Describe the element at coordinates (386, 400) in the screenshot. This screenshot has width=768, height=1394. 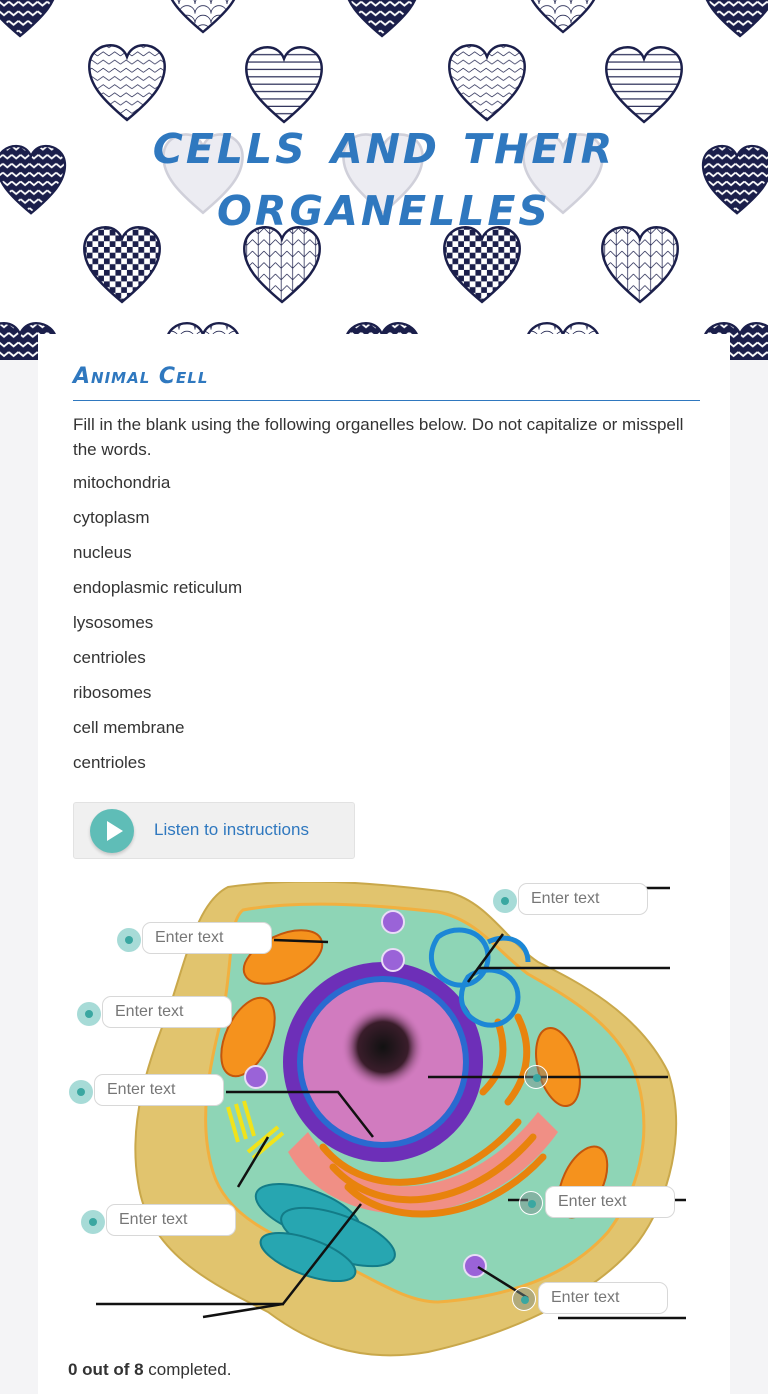
I see `section-divider` at that location.